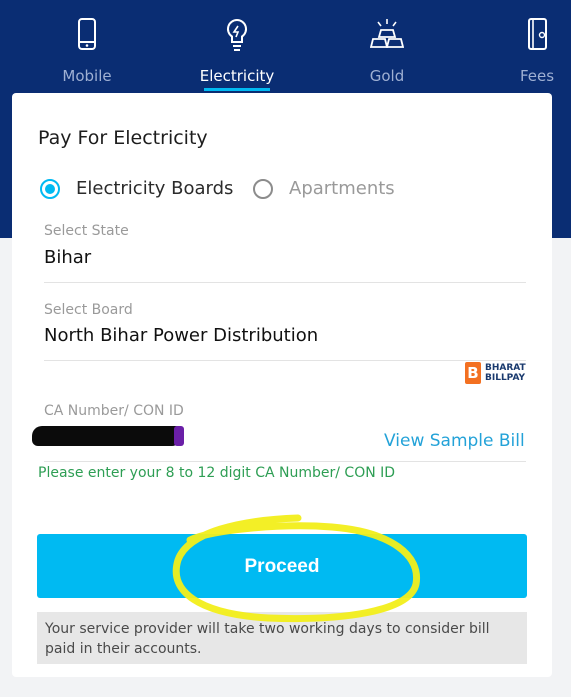 This screenshot has height=697, width=571. I want to click on tab-fees: Fees, so click(526, 46).